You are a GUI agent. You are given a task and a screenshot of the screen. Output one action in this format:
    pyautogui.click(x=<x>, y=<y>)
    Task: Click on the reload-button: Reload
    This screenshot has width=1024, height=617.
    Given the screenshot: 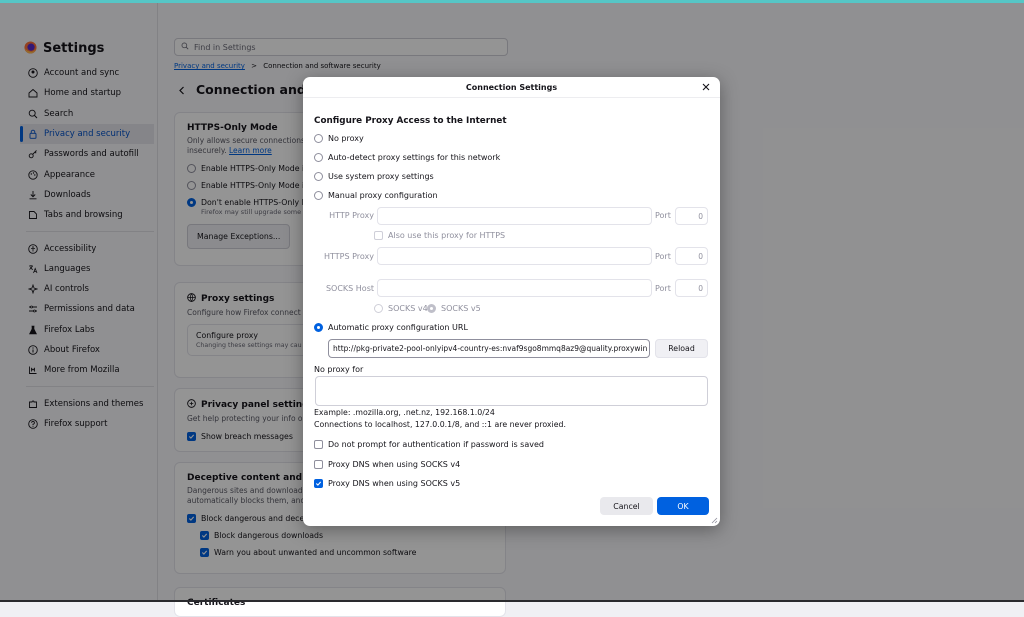 What is the action you would take?
    pyautogui.click(x=681, y=348)
    